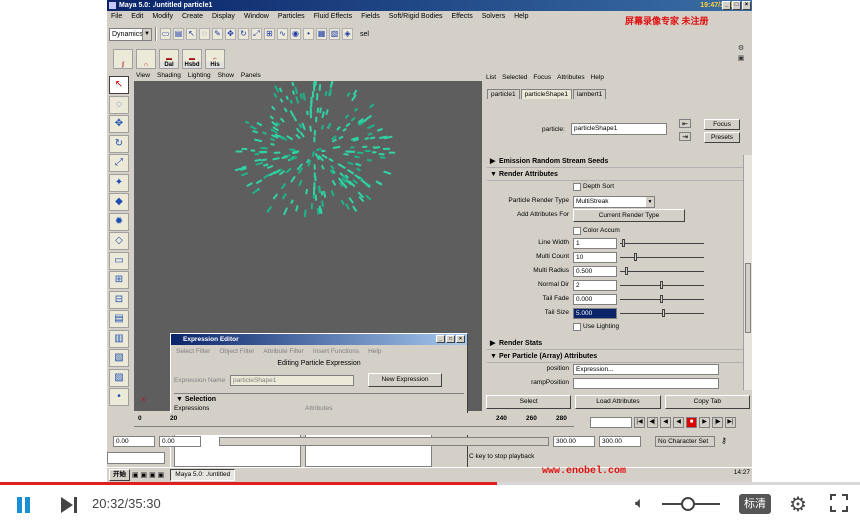  I want to click on lasso-icon: ◌, so click(204, 34).